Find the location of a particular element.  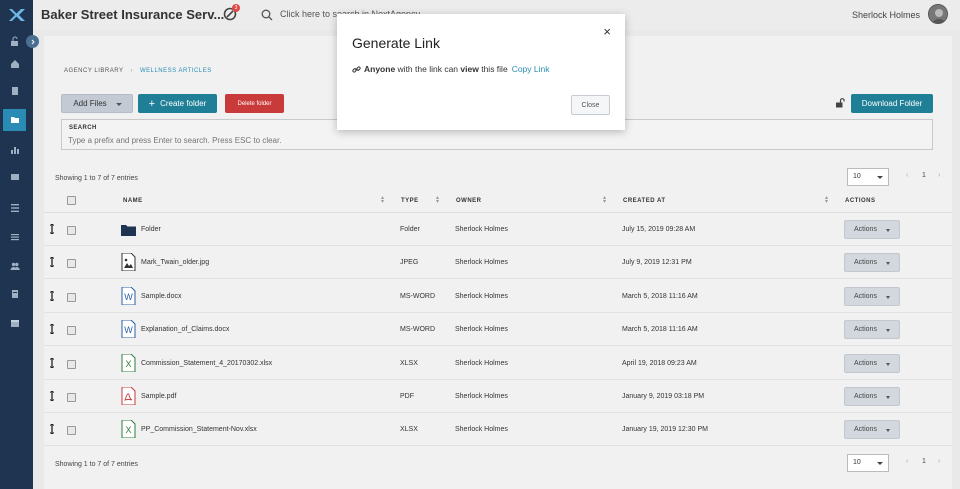

search-input is located at coordinates (493, 140).